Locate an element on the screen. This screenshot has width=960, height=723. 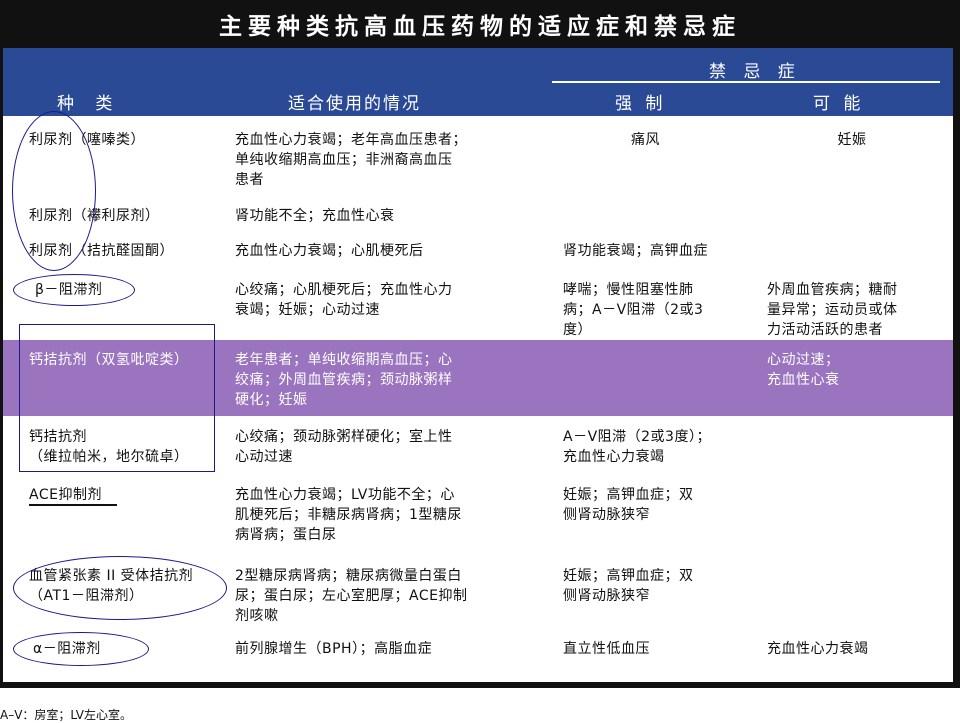
page-title: 主要种类抗高血压药物的适应症和禁忌症 is located at coordinates (480, 24).